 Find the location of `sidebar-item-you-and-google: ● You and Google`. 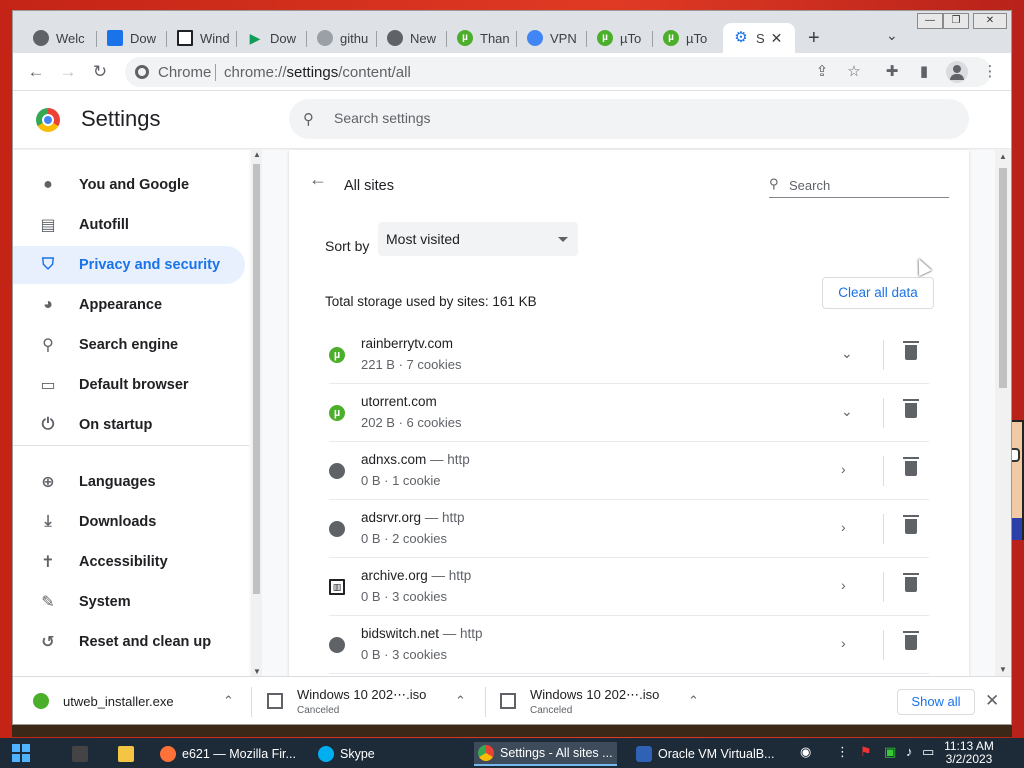

sidebar-item-you-and-google: ● You and Google is located at coordinates (129, 185).